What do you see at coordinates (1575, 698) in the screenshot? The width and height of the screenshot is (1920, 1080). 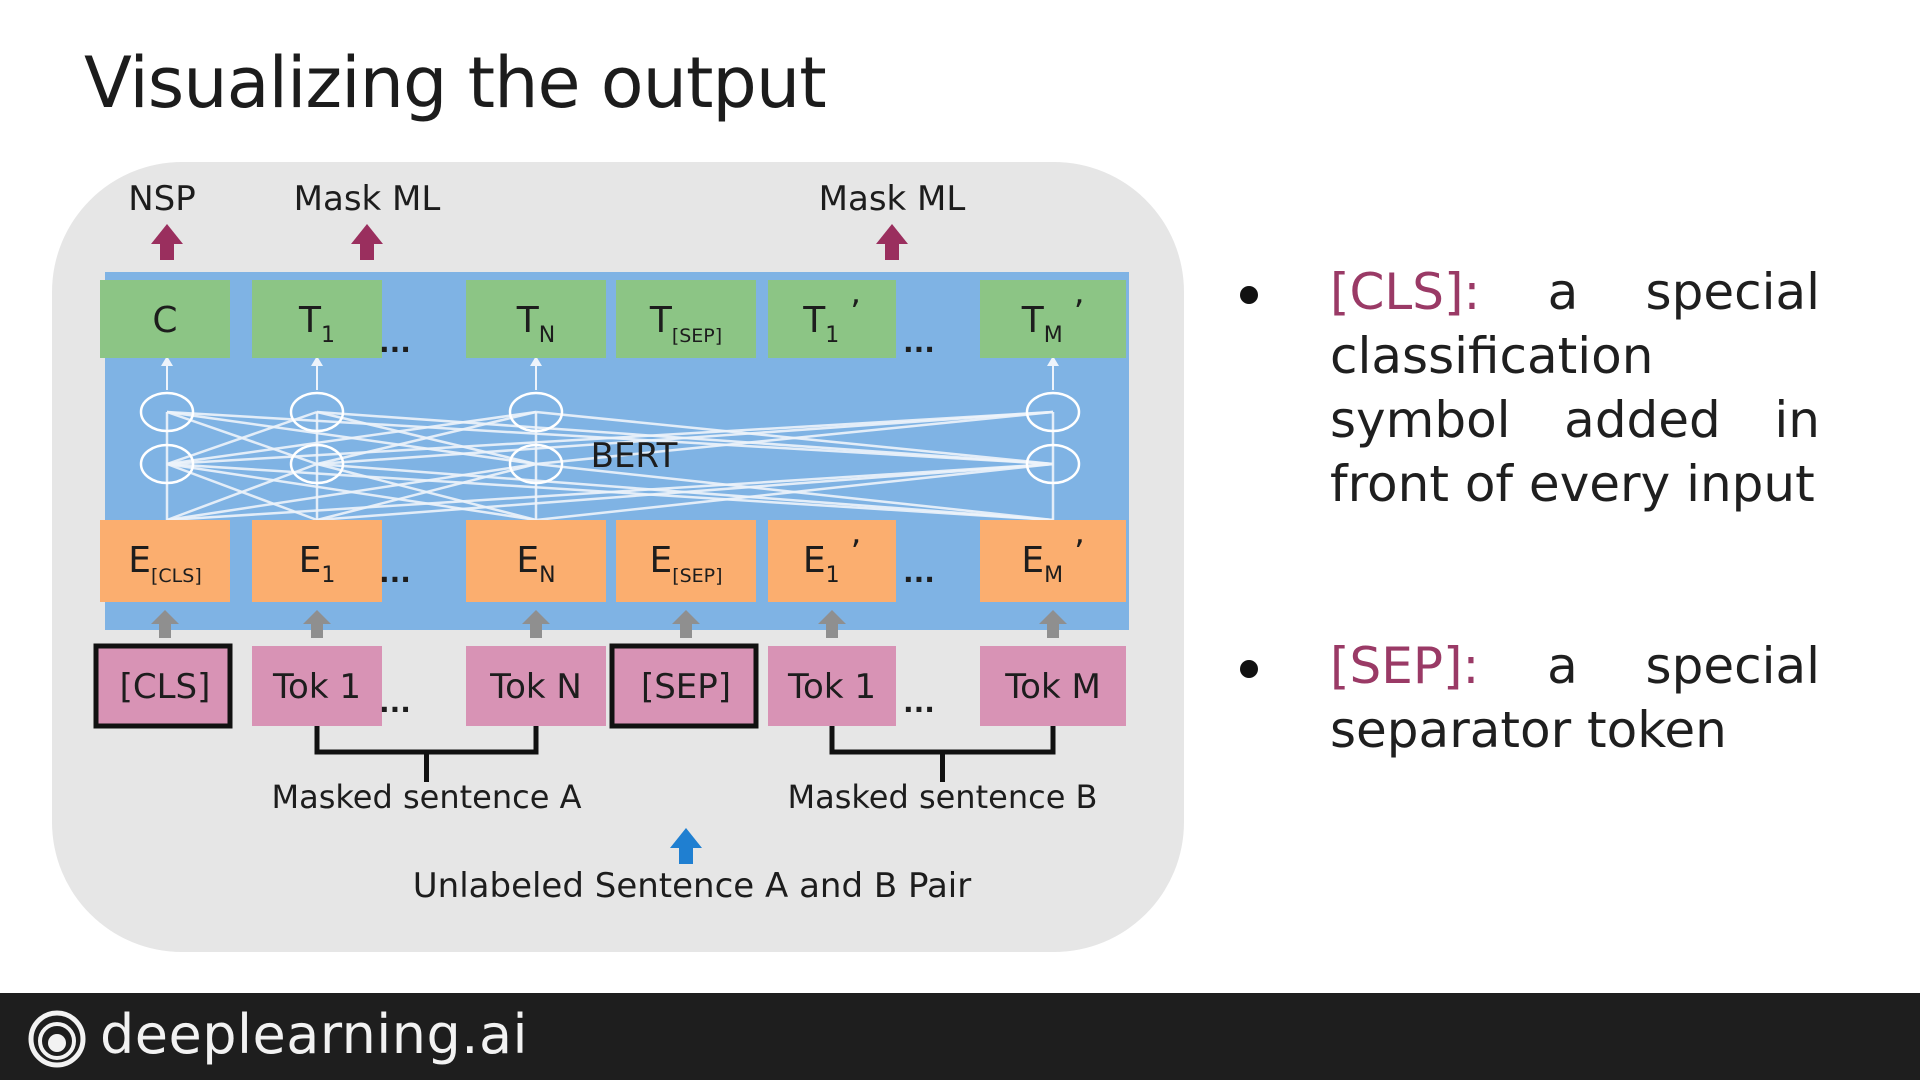 I see `bullet-text: [SEP]: a special separator token` at bounding box center [1575, 698].